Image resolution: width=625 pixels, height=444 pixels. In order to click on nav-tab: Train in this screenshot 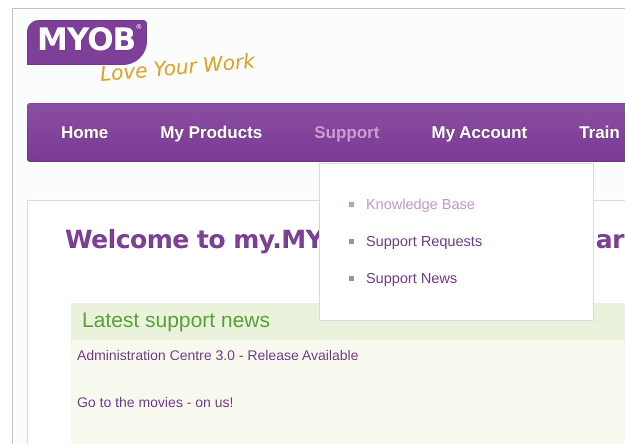, I will do `click(599, 132)`.